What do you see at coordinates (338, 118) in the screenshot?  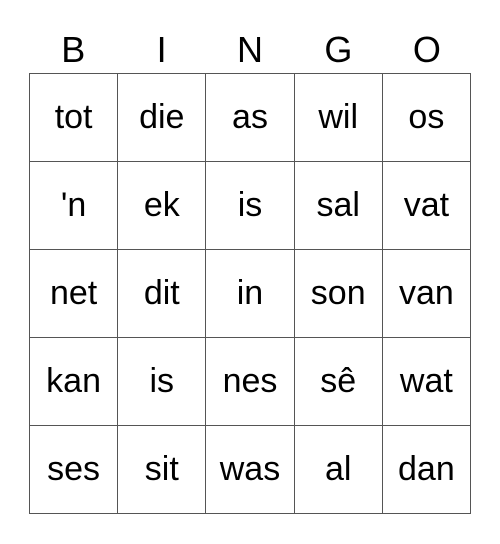 I see `bingo-cell: wil` at bounding box center [338, 118].